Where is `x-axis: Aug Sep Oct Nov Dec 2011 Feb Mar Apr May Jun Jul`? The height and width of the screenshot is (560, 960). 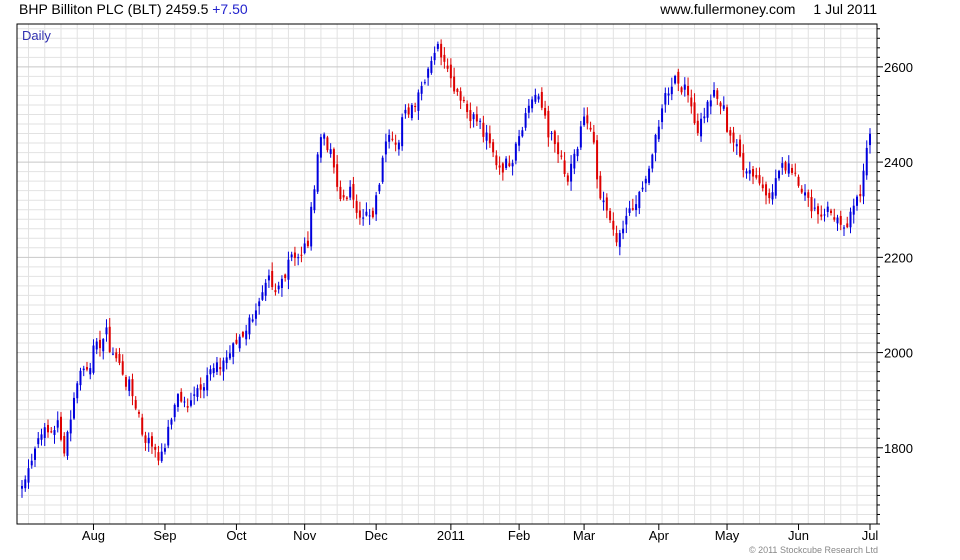
x-axis: Aug Sep Oct Nov Dec 2011 Feb Mar Apr May Jun Jul is located at coordinates (480, 533).